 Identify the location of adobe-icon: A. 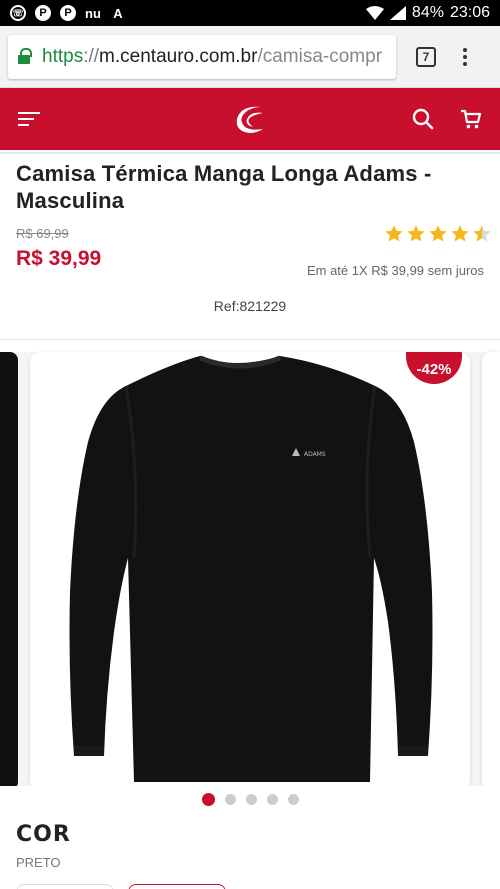
(118, 13).